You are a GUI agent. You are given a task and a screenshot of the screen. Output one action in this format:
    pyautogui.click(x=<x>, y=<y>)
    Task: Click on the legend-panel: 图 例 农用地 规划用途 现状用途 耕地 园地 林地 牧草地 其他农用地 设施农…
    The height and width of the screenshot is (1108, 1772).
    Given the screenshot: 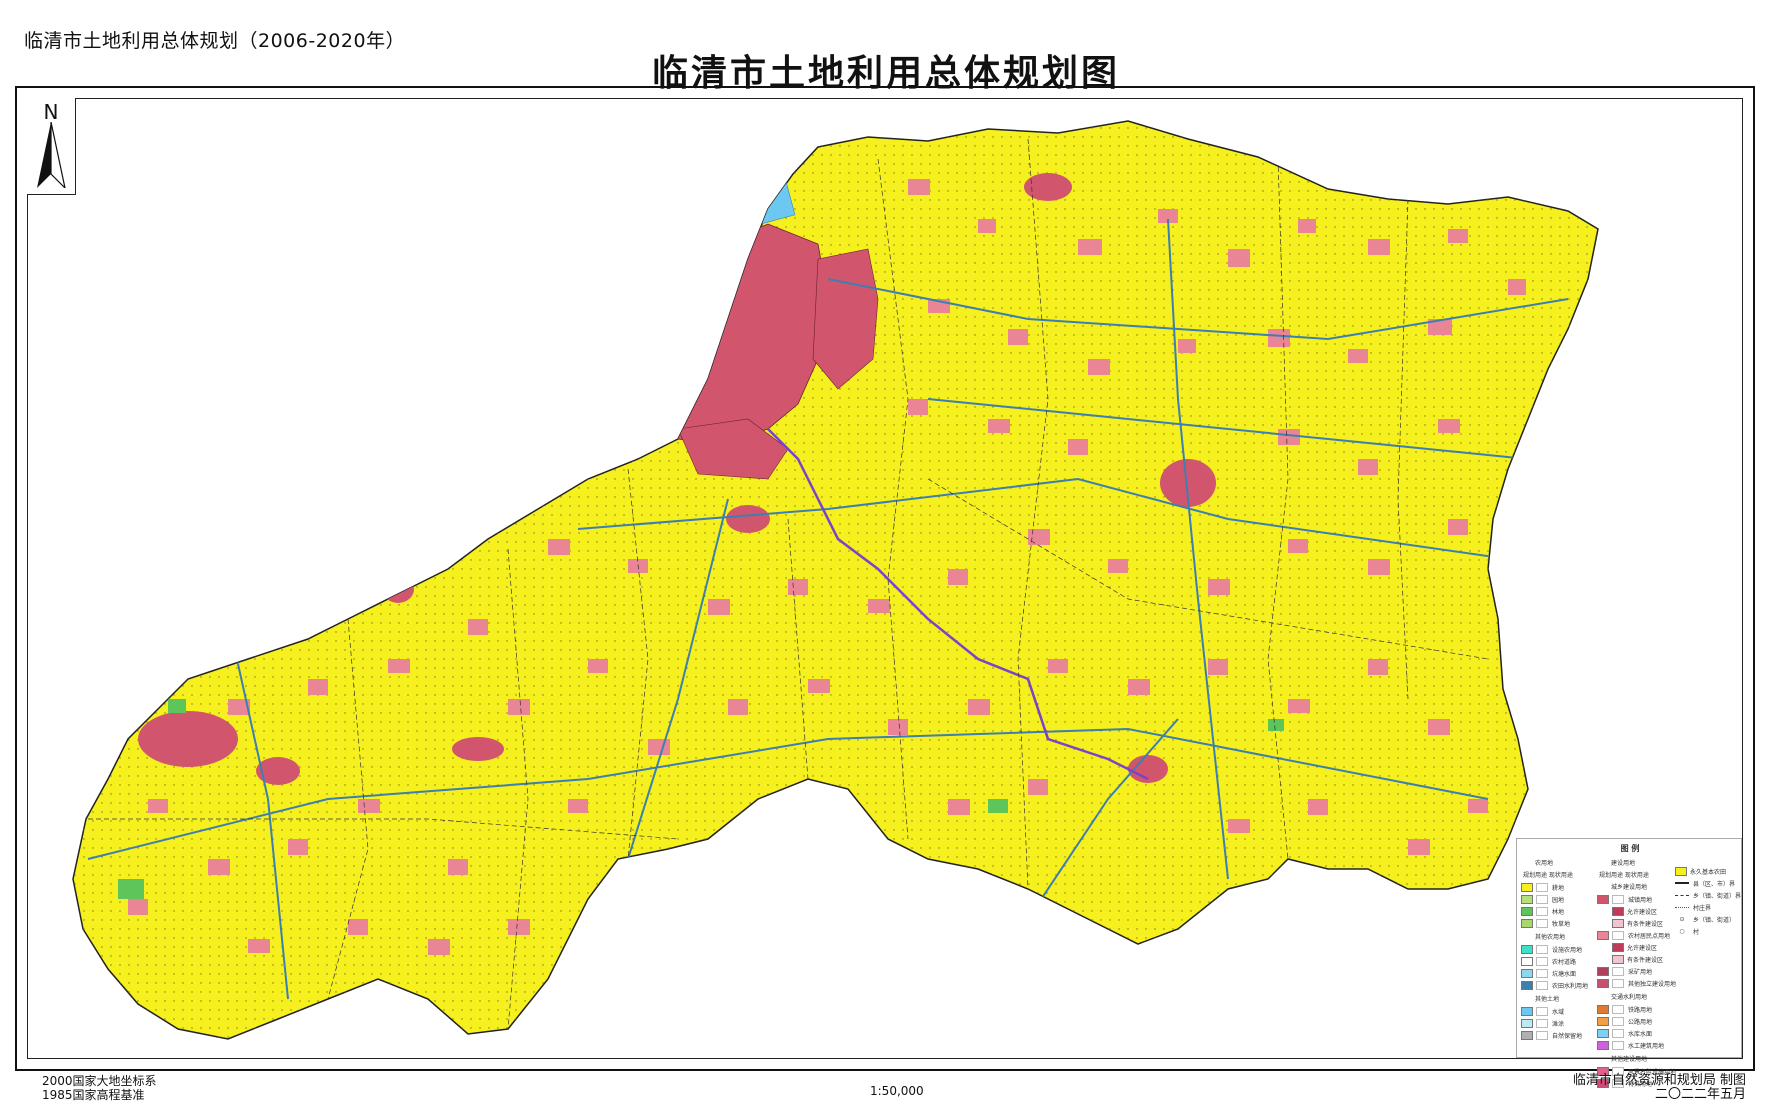 What is the action you would take?
    pyautogui.click(x=1629, y=963)
    